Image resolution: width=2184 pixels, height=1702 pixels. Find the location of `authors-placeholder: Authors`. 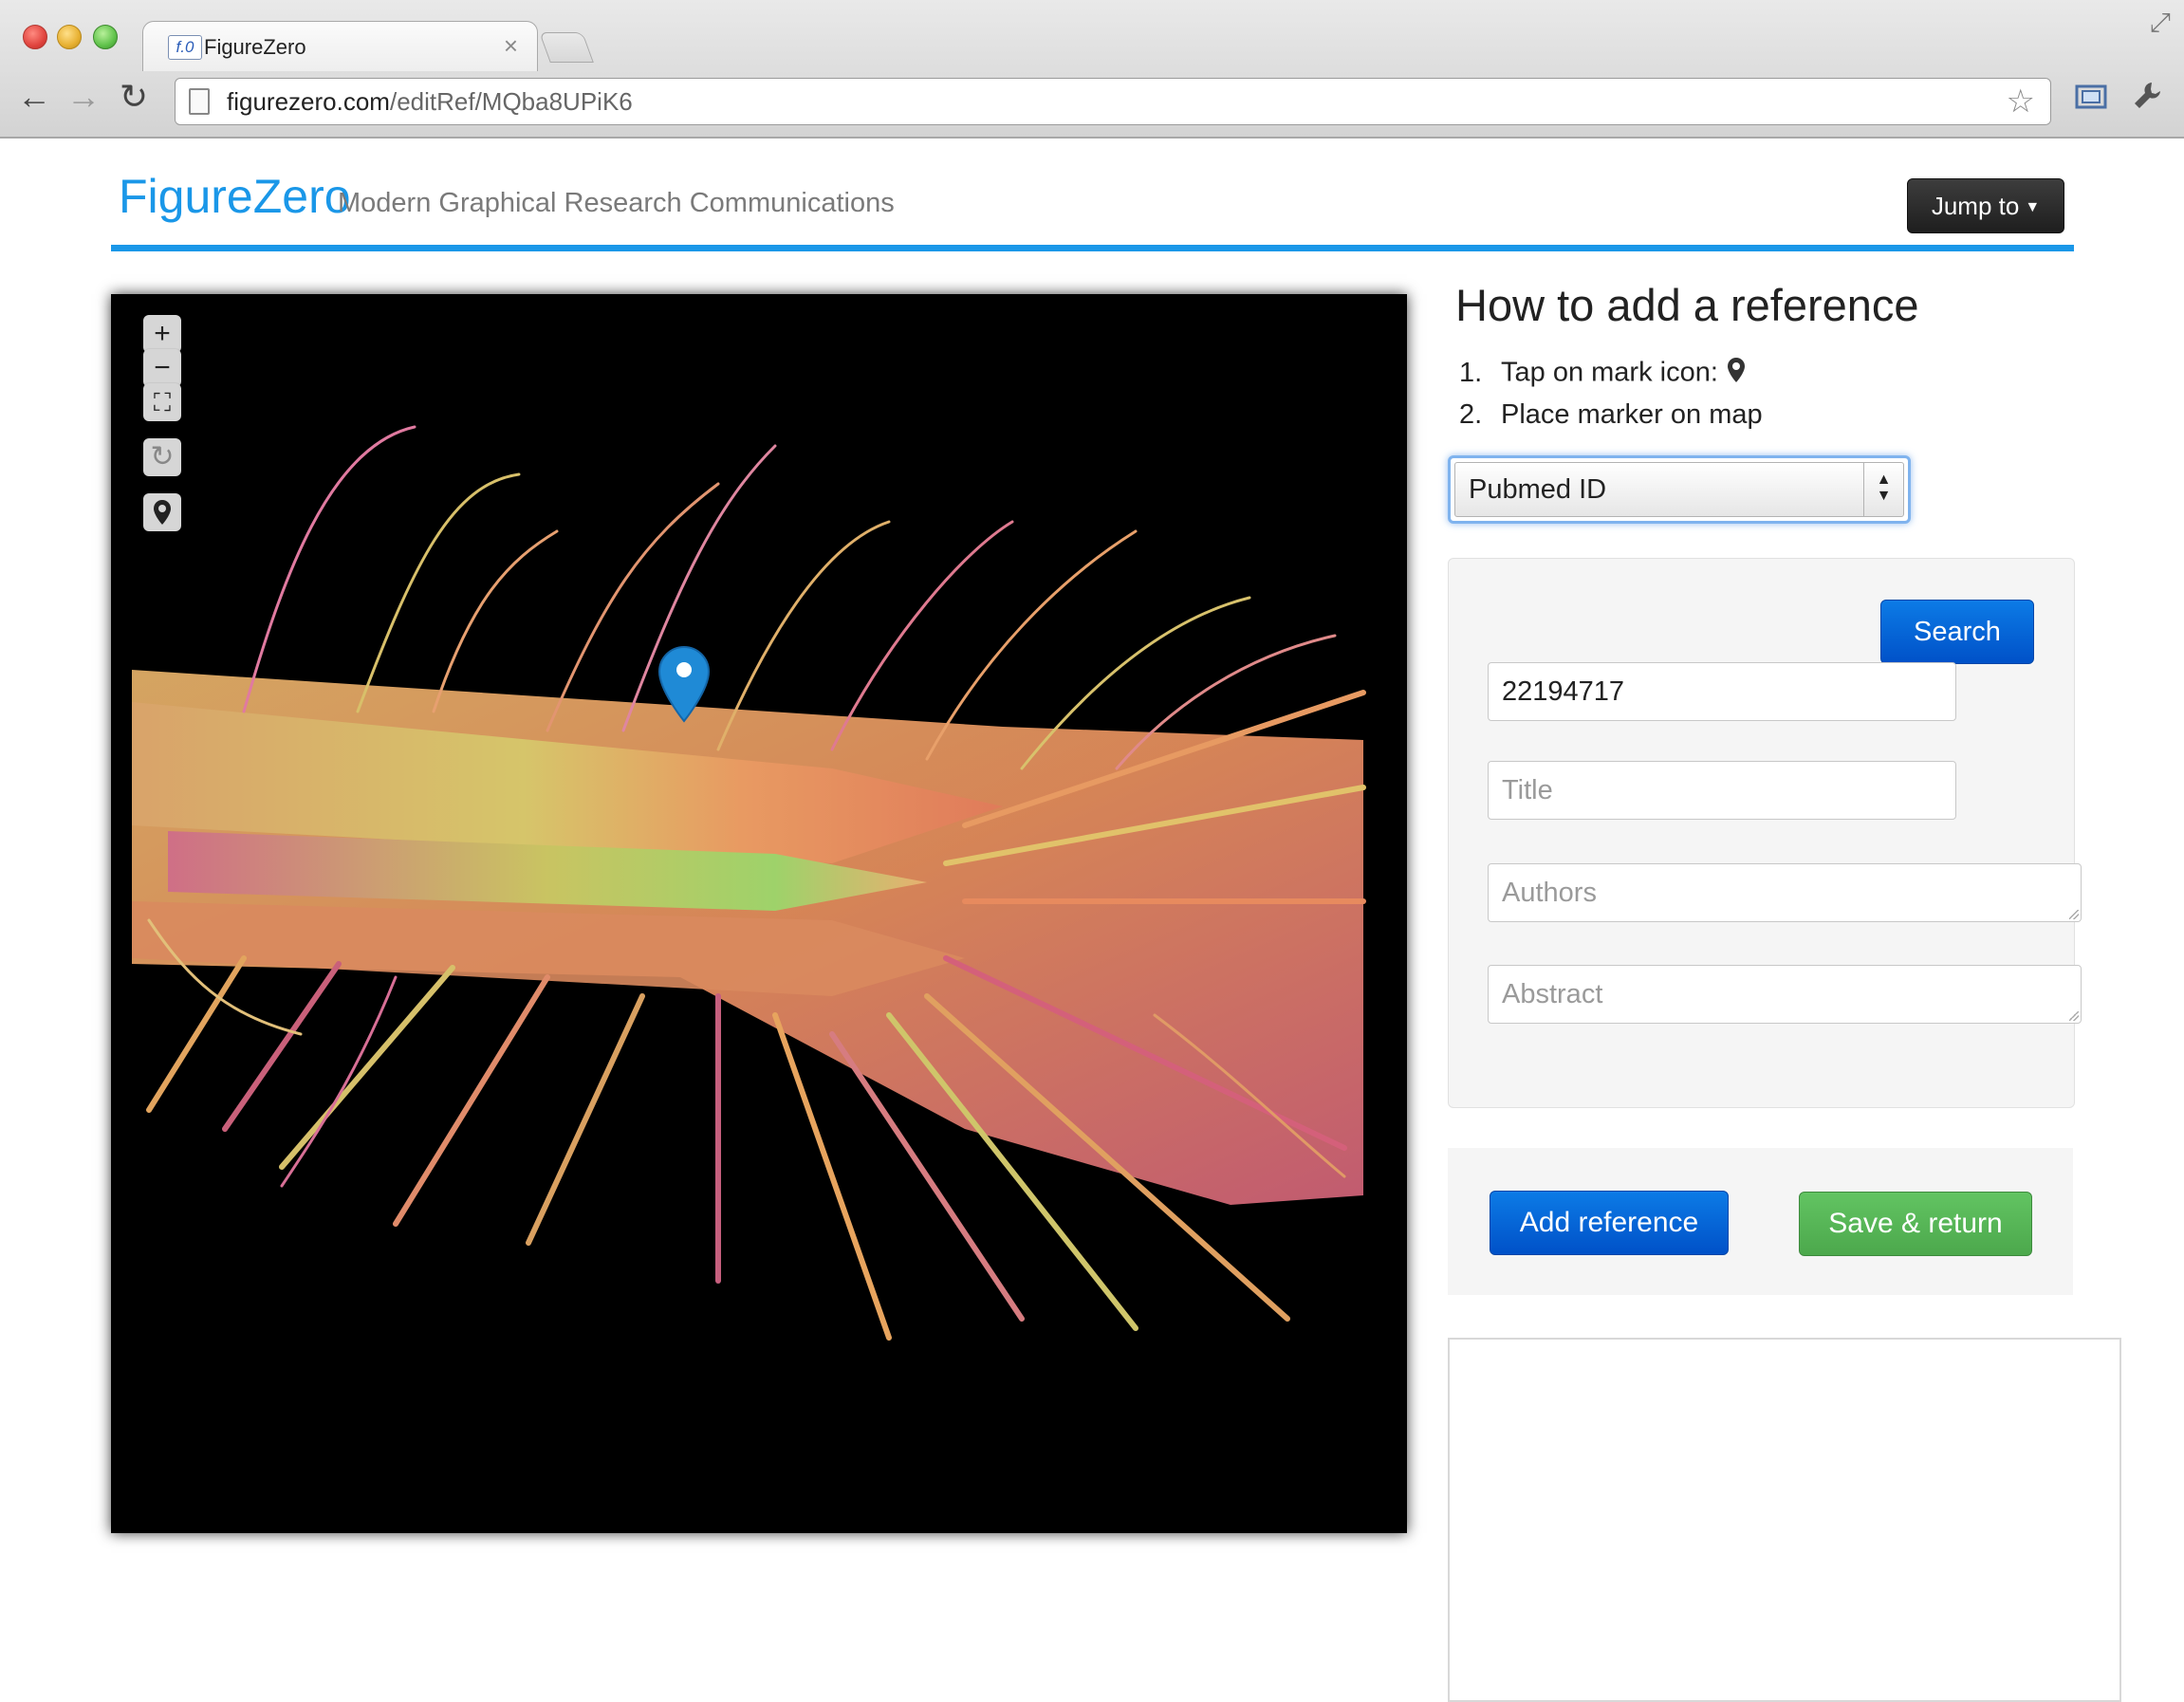

authors-placeholder: Authors is located at coordinates (1549, 893).